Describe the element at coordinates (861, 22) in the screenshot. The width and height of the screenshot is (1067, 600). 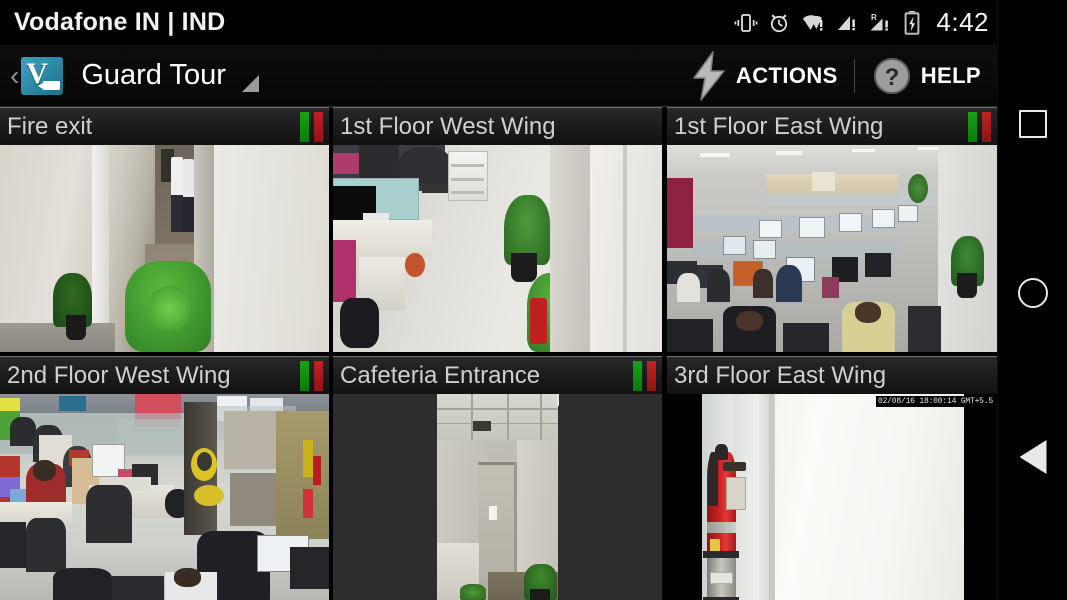
I see `status-icon-tray: R 4:42` at that location.